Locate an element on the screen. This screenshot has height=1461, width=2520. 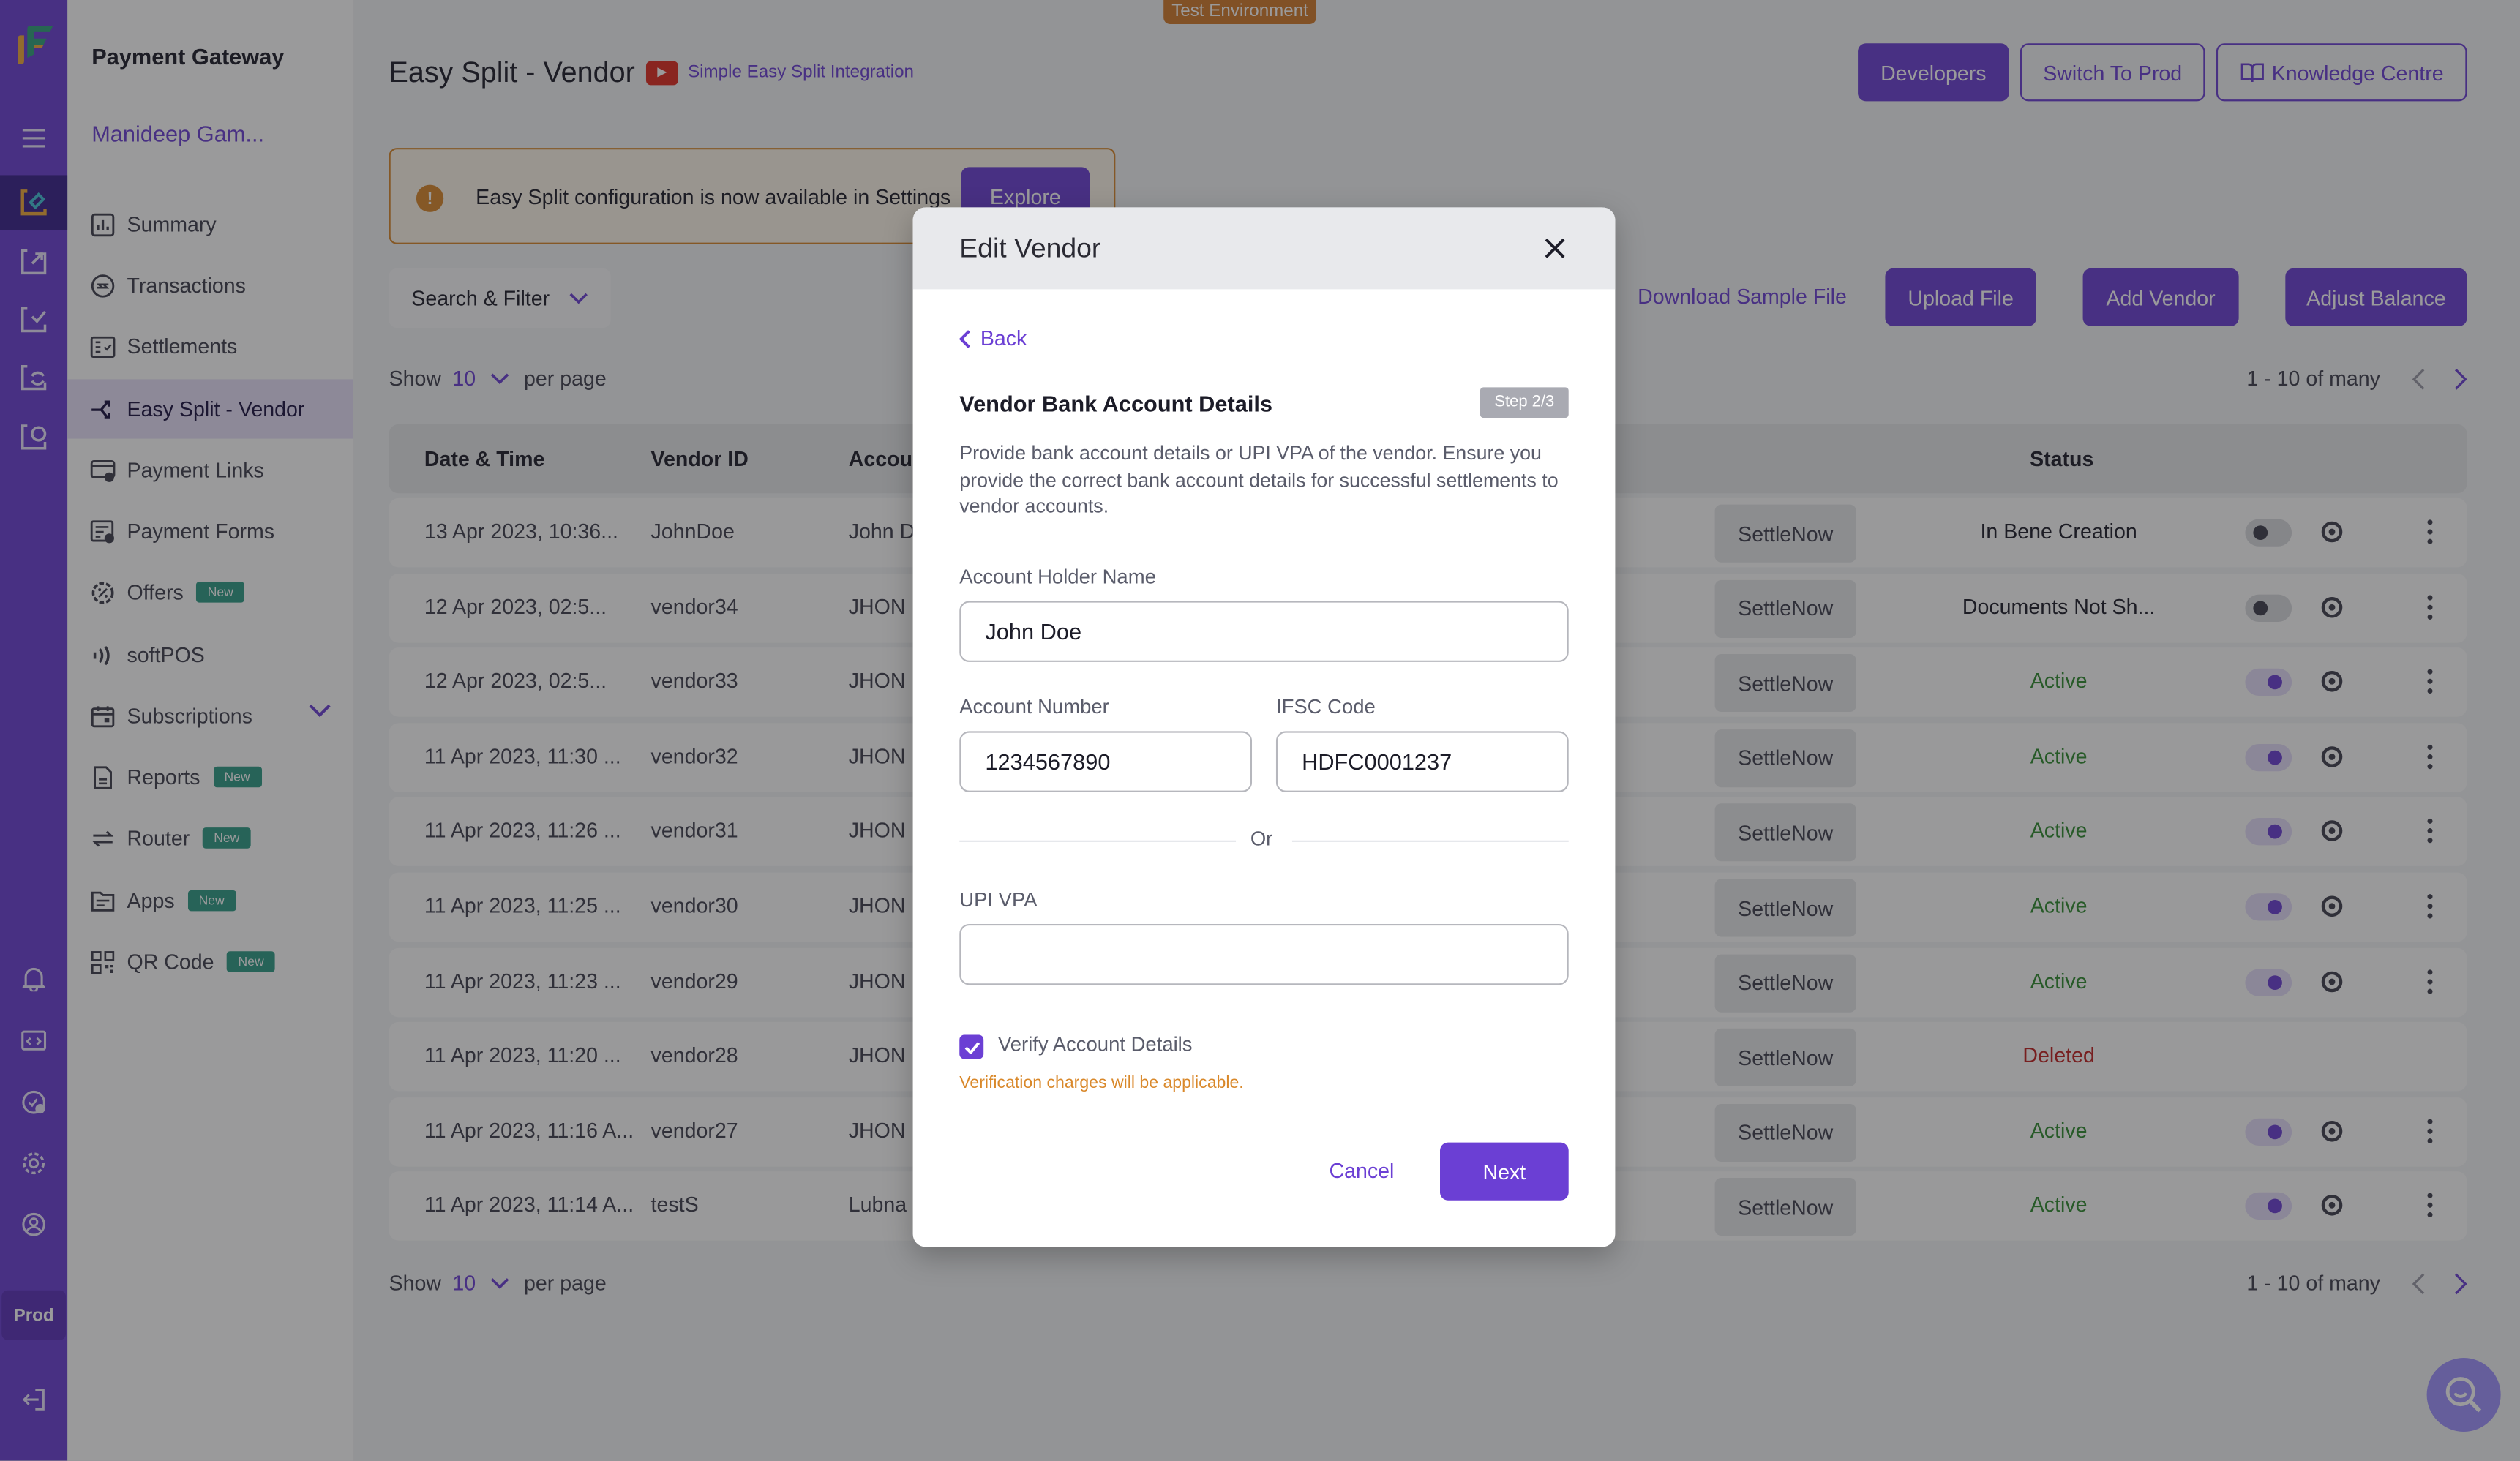
ifsc-code-label: IFSC Code is located at coordinates (1325, 707).